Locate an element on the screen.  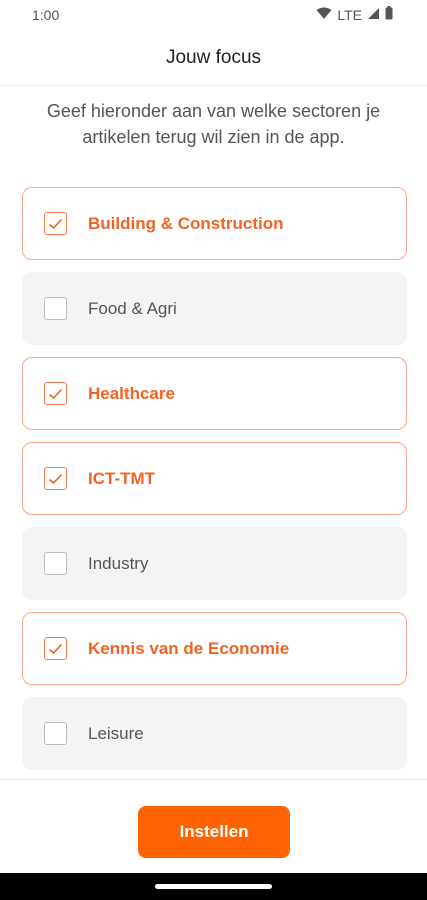
sector-label: Leisure is located at coordinates (116, 733).